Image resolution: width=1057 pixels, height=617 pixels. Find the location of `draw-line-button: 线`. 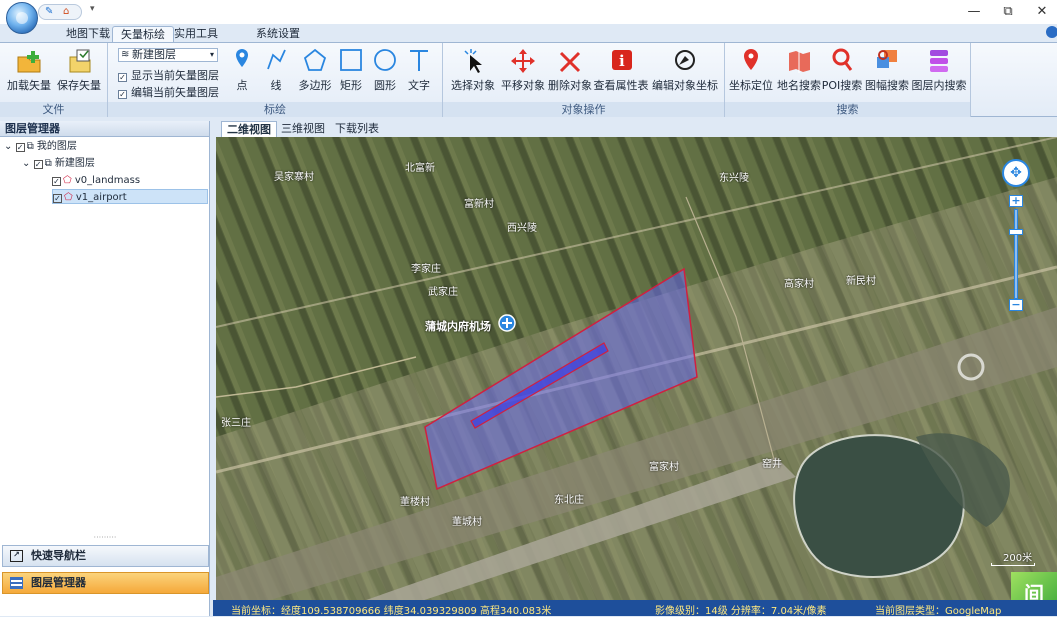

draw-line-button: 线 is located at coordinates (276, 70).